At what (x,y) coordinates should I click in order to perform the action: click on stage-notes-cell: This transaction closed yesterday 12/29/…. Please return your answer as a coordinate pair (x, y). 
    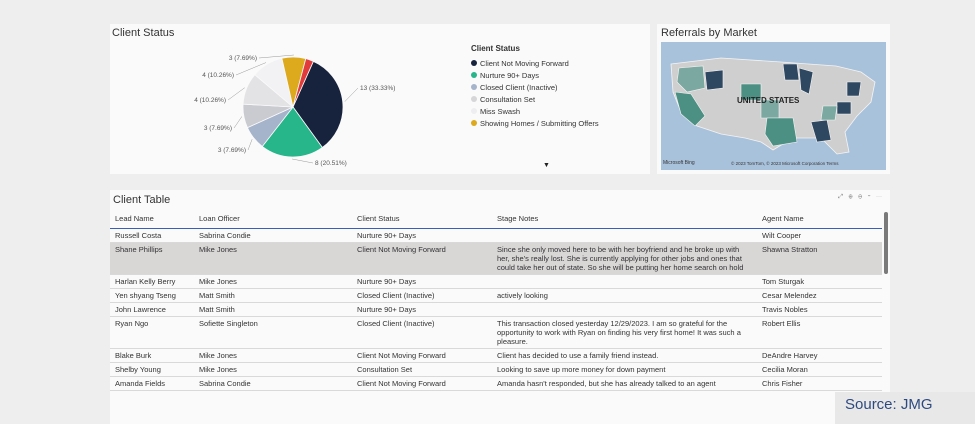
    Looking at the image, I should click on (624, 332).